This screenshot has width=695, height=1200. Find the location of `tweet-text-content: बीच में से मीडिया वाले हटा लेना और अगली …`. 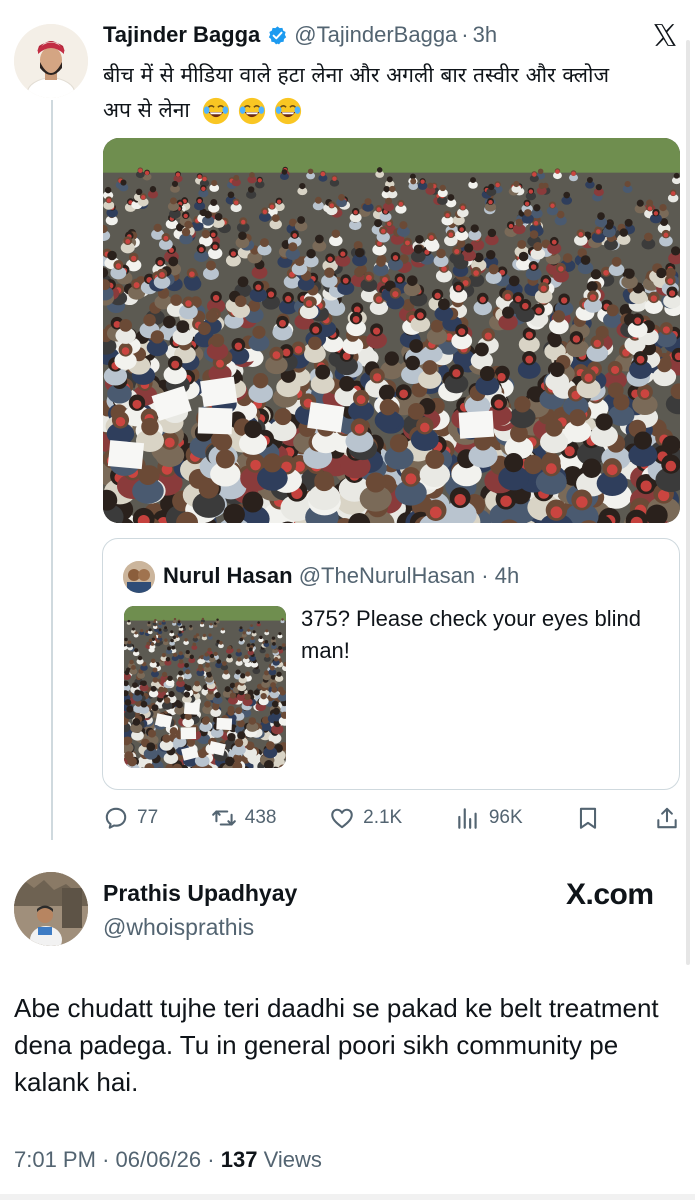

tweet-text-content: बीच में से मीडिया वाले हटा लेना और अगली … is located at coordinates (356, 92).